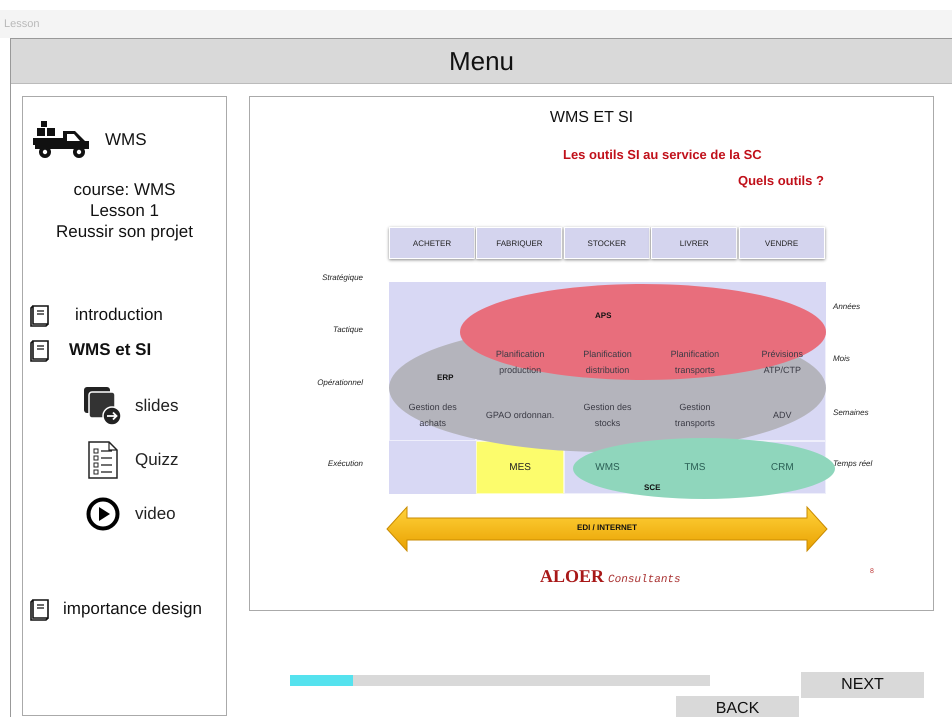 The image size is (952, 717). What do you see at coordinates (852, 463) in the screenshot?
I see `horizon-label: Temps réel` at bounding box center [852, 463].